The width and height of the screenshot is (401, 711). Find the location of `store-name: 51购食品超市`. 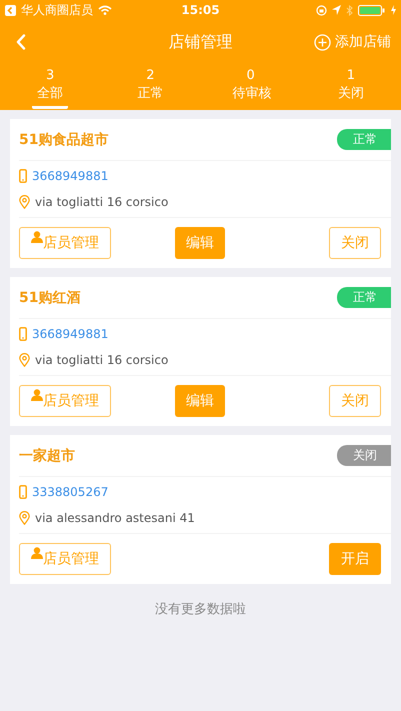

store-name: 51购食品超市 is located at coordinates (63, 139).